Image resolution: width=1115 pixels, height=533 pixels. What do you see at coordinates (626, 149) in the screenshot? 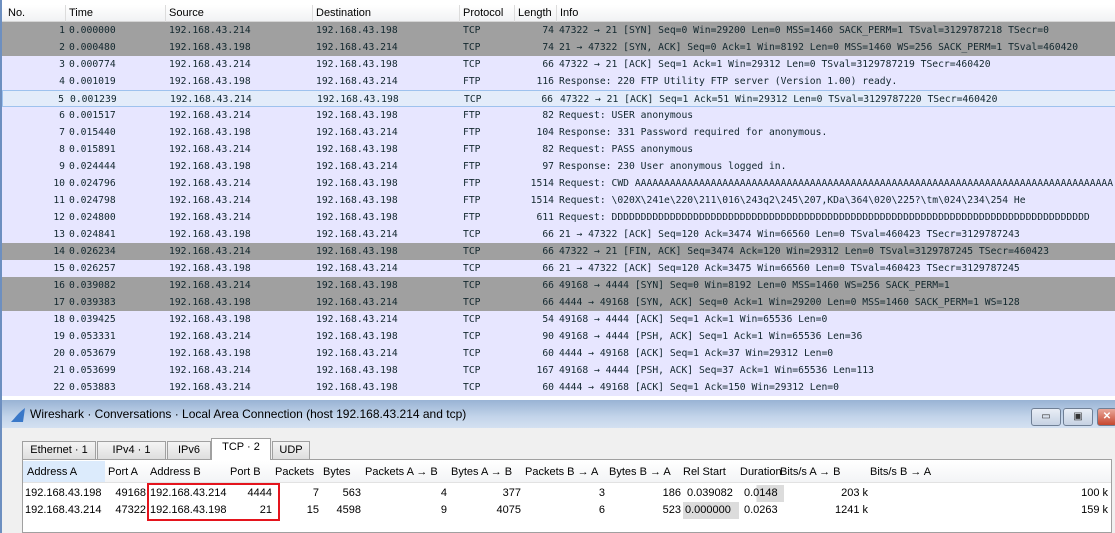
I see `packet-info: Request: PASS anonymous` at bounding box center [626, 149].